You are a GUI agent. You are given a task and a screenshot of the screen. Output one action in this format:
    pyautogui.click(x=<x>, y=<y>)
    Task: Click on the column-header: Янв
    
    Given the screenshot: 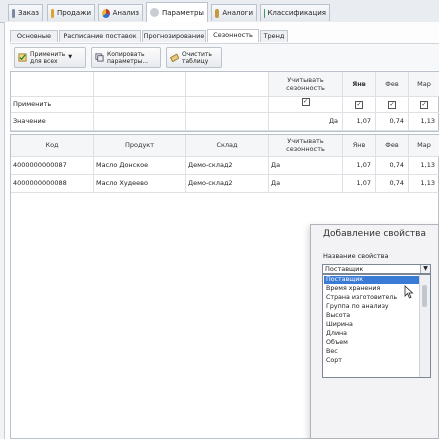 What is the action you would take?
    pyautogui.click(x=359, y=146)
    